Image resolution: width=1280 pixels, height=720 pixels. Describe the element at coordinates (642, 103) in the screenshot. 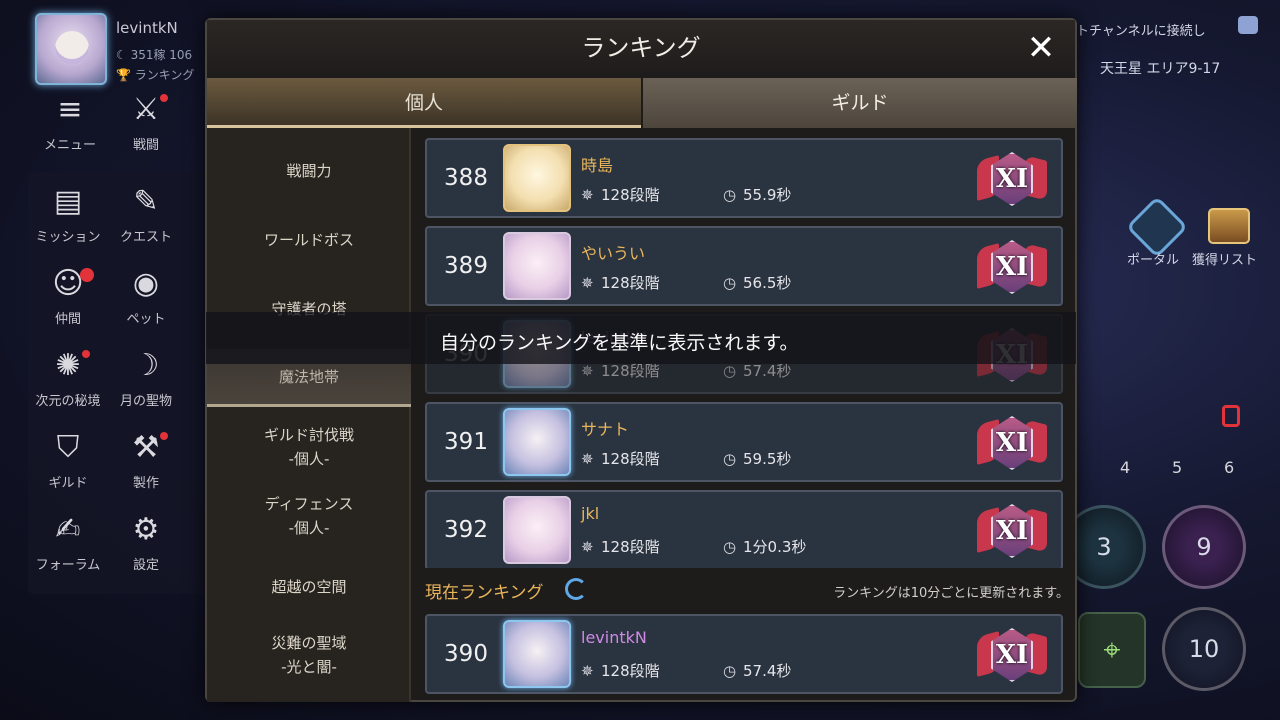

I see `ranking-tabs: 個人 ギルド` at that location.